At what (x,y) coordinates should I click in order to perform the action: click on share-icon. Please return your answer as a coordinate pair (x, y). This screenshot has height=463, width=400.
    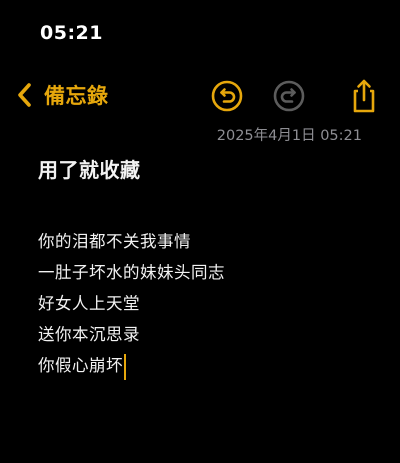
    Looking at the image, I should click on (364, 96).